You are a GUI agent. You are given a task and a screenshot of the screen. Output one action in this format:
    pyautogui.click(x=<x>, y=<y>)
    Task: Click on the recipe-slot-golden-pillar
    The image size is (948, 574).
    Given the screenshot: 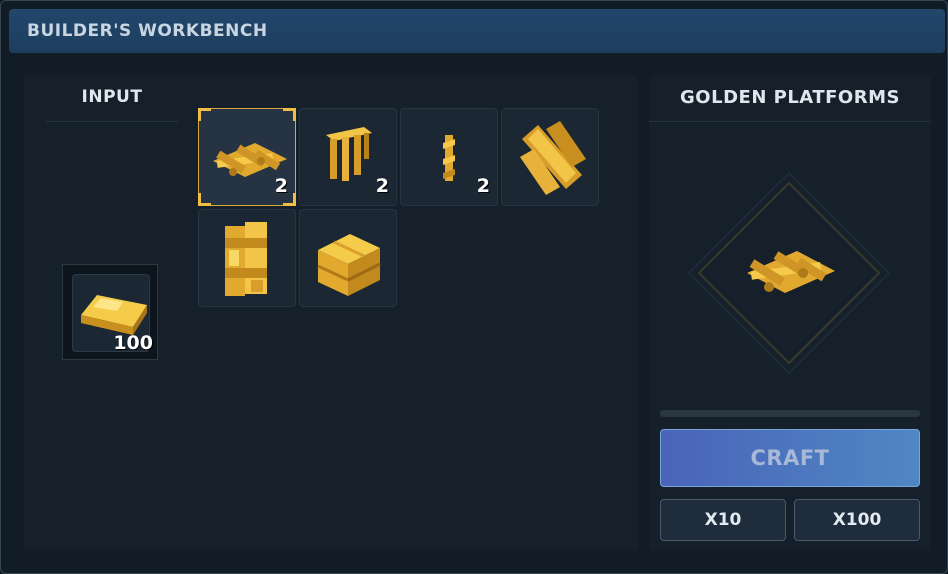 What is the action you would take?
    pyautogui.click(x=247, y=258)
    